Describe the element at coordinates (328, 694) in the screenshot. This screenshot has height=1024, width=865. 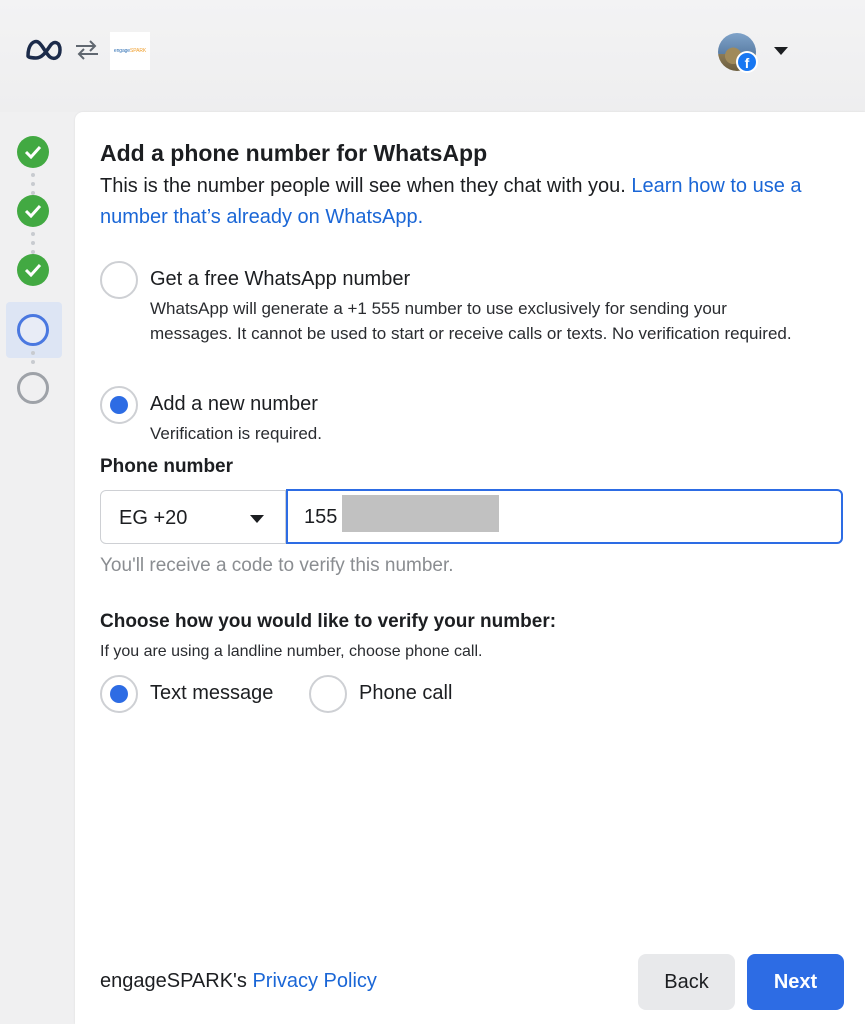
I see `phone-call-radio` at that location.